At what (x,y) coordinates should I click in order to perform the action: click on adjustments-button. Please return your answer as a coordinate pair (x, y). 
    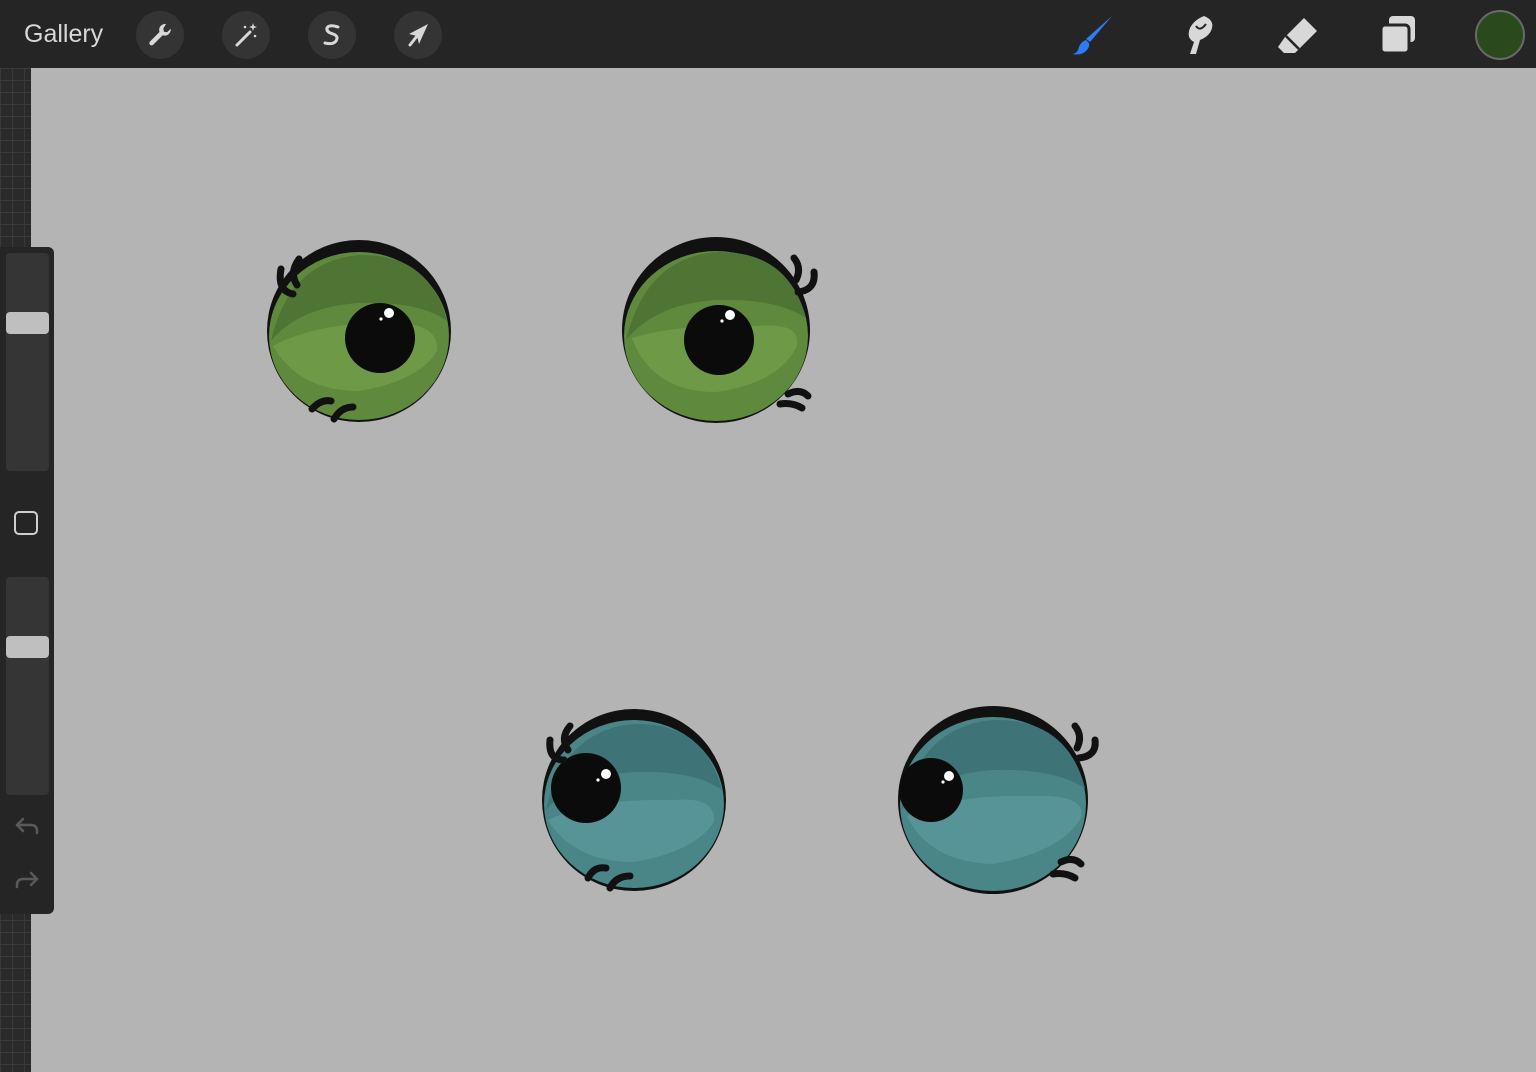
    Looking at the image, I should click on (160, 35).